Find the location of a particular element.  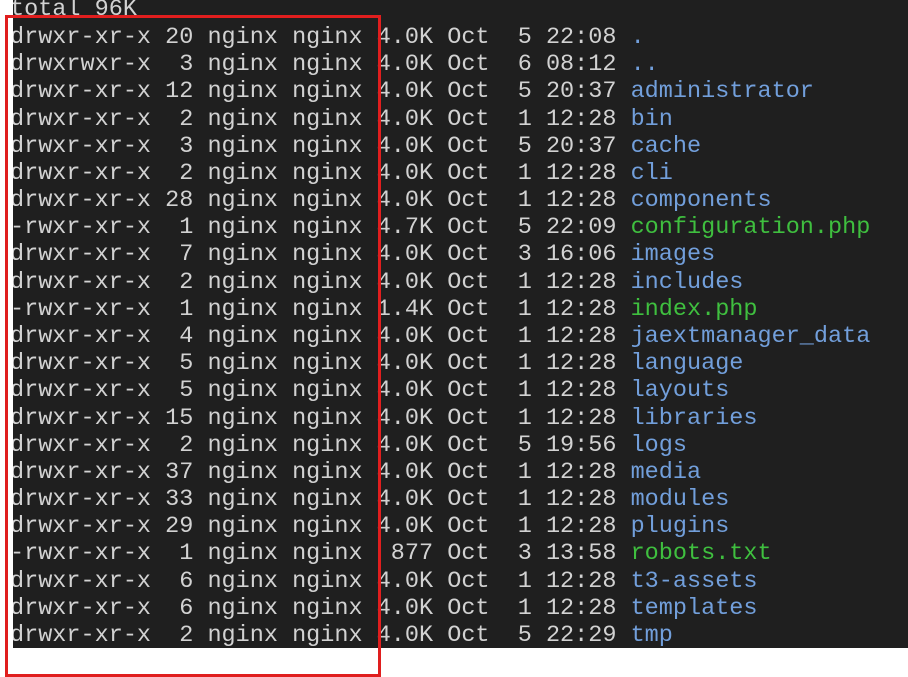

entry-time: 13:58 is located at coordinates (588, 554).